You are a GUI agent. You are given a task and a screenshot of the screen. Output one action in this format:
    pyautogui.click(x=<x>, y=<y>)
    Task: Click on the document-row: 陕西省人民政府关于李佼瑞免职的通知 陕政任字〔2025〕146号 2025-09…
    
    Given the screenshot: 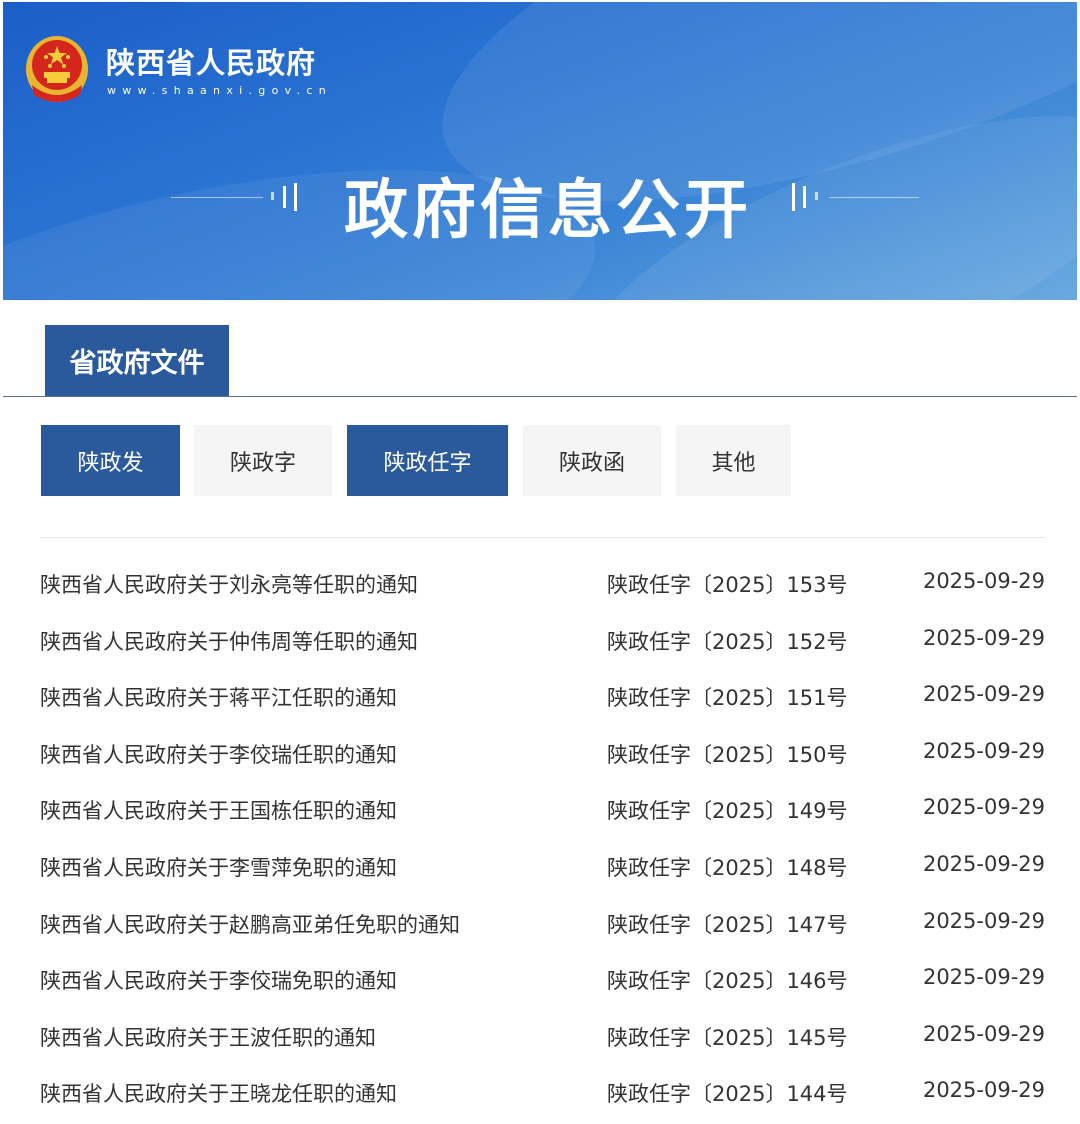 What is the action you would take?
    pyautogui.click(x=542, y=979)
    